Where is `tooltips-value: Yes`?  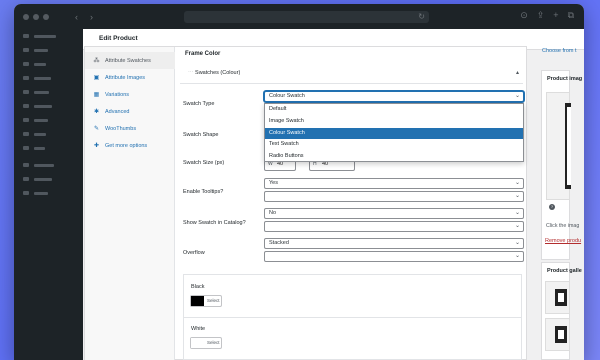 tooltips-value: Yes is located at coordinates (273, 183).